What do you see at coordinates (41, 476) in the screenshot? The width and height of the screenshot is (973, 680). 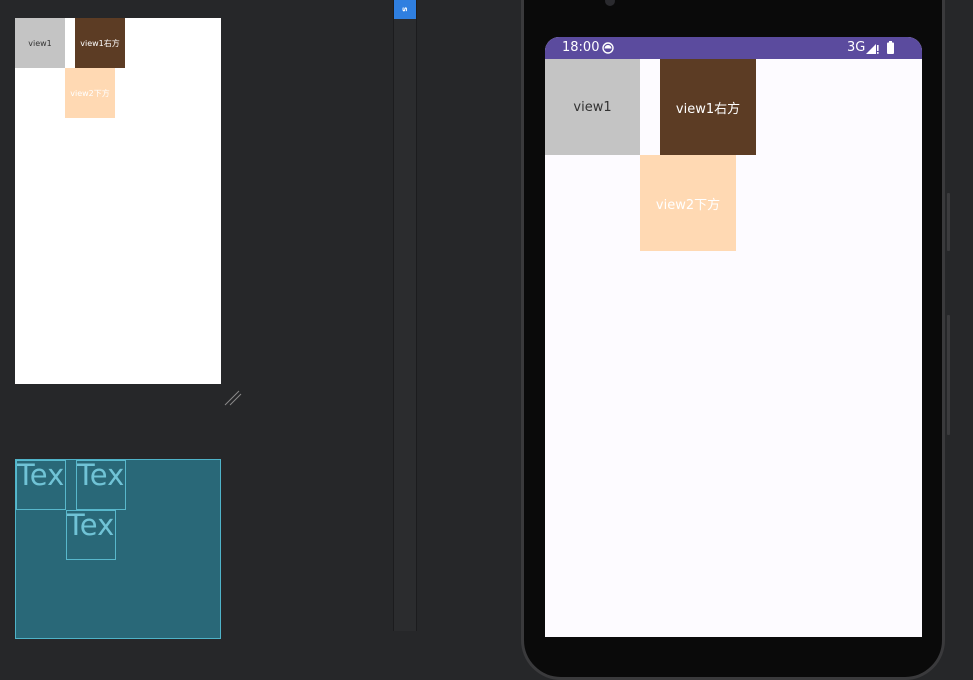 I see `blueprint-view1-text: Tex` at bounding box center [41, 476].